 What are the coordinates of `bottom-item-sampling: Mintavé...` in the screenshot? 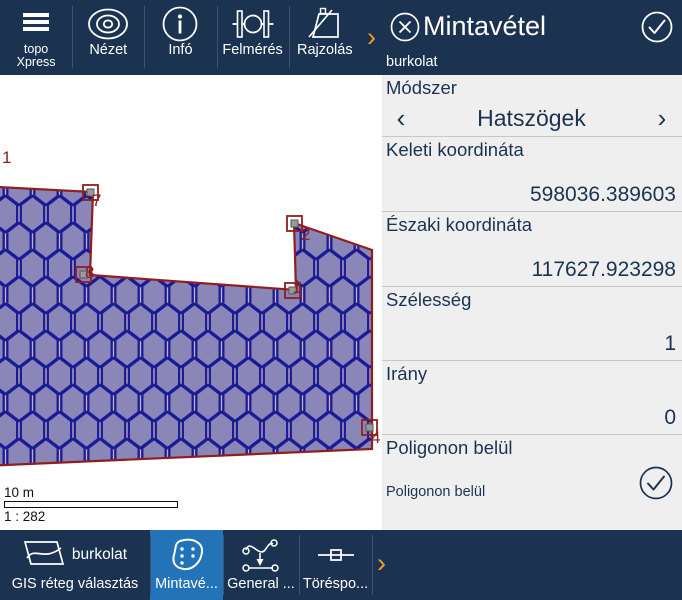 It's located at (186, 565).